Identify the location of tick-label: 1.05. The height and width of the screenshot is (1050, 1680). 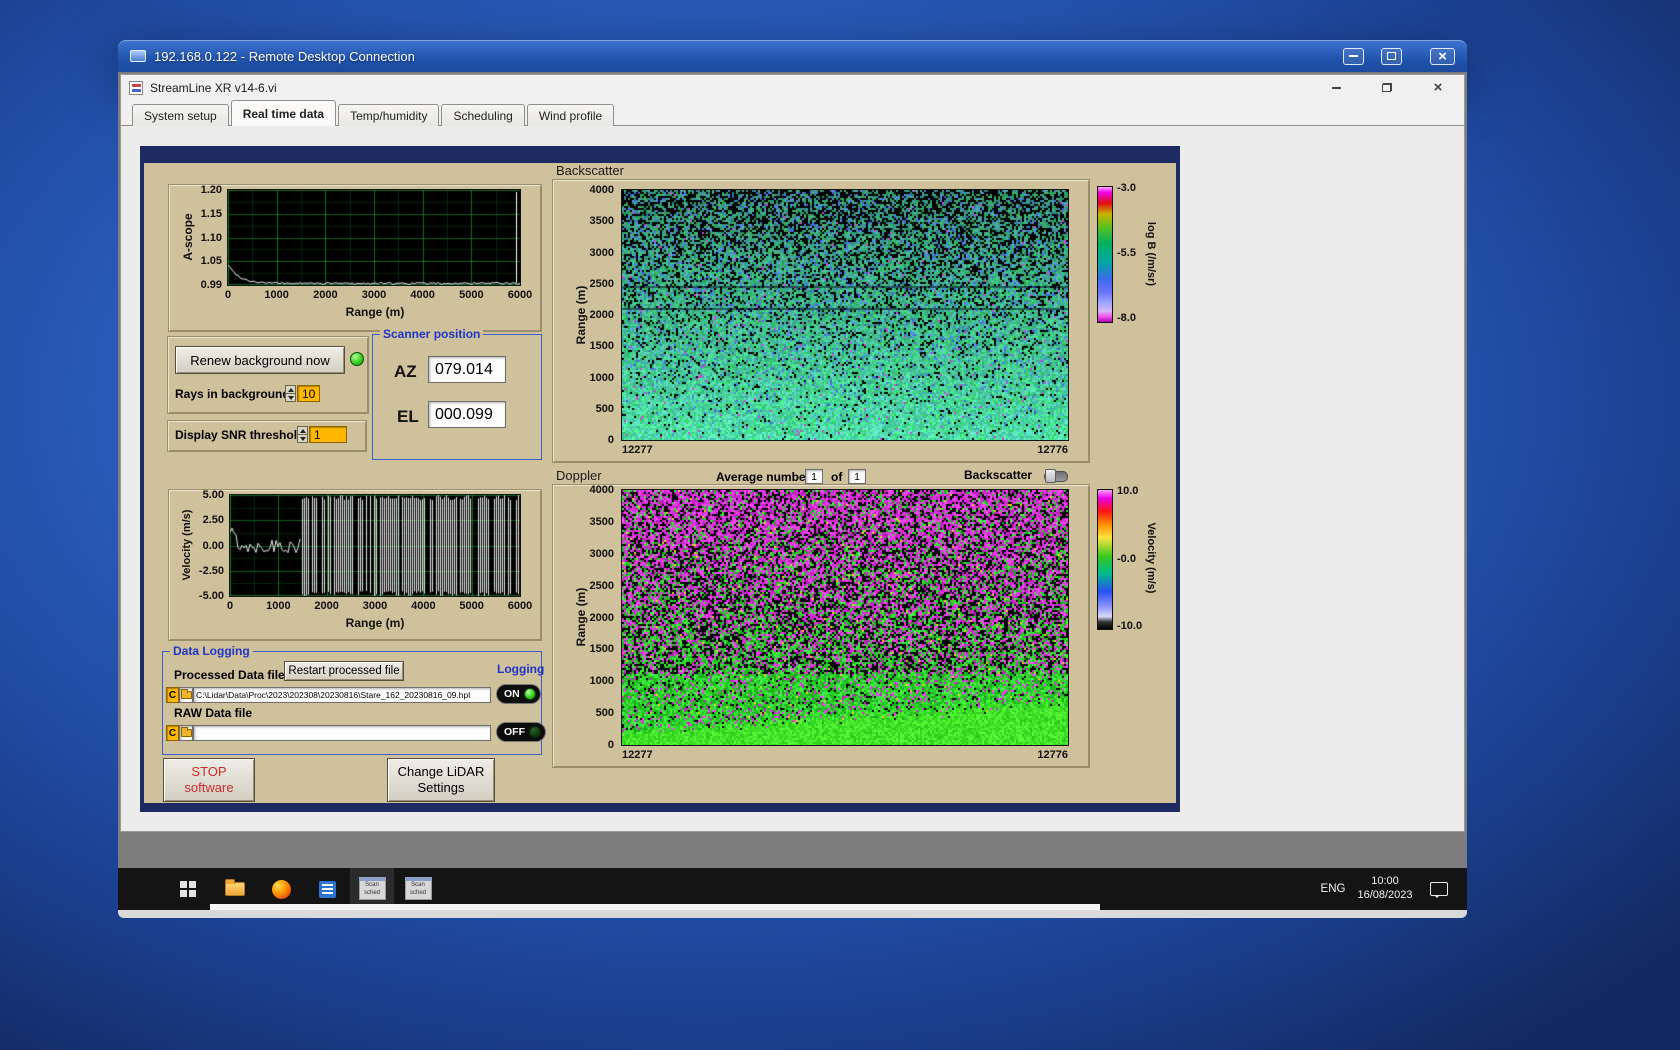
(211, 261).